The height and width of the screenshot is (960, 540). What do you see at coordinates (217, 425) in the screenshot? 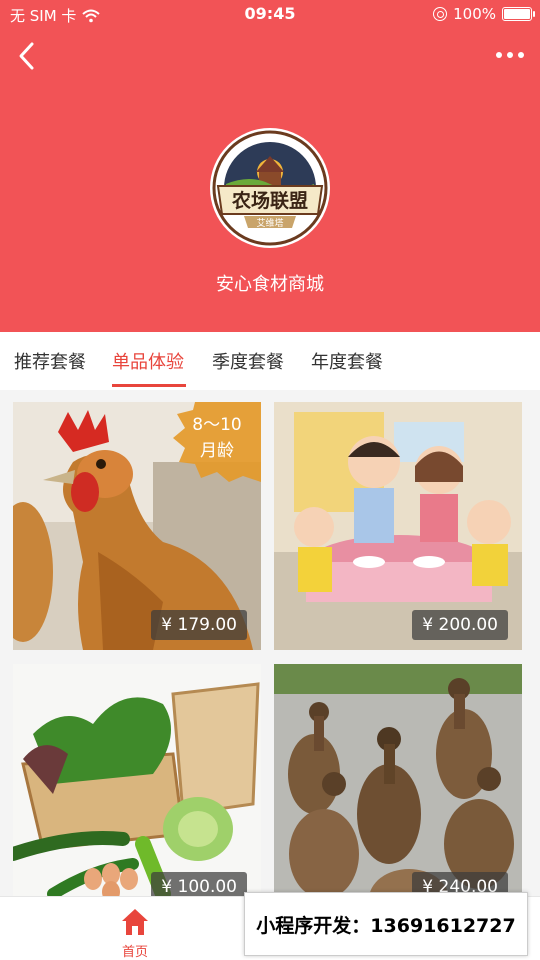
I see `age-badge-line1: 8～10` at bounding box center [217, 425].